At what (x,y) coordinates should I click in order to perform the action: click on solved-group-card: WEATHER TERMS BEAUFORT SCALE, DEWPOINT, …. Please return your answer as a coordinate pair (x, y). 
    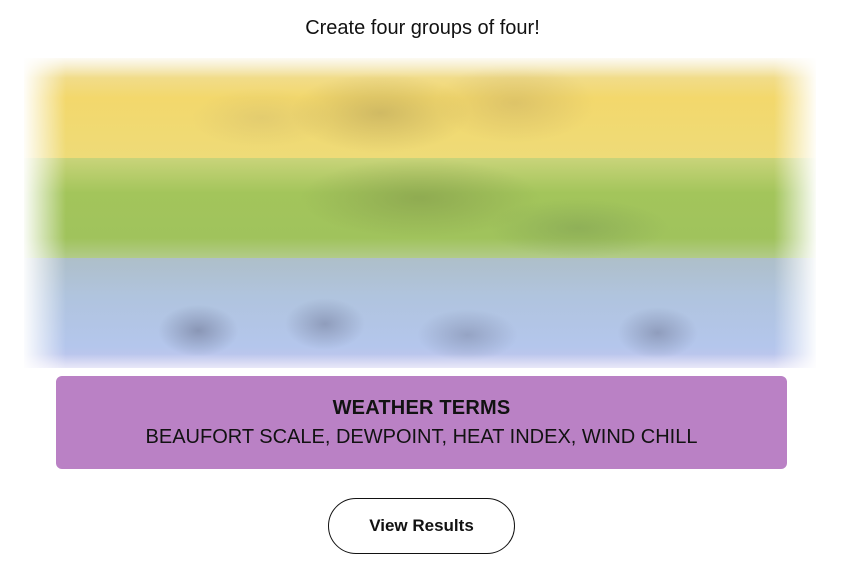
    Looking at the image, I should click on (421, 422).